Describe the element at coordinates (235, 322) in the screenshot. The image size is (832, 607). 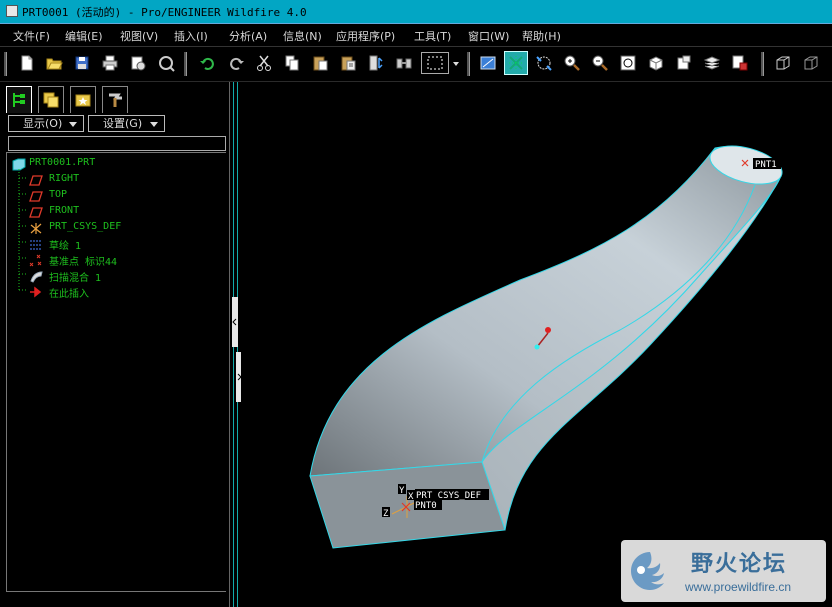
I see `collapse-navigator-handle` at that location.